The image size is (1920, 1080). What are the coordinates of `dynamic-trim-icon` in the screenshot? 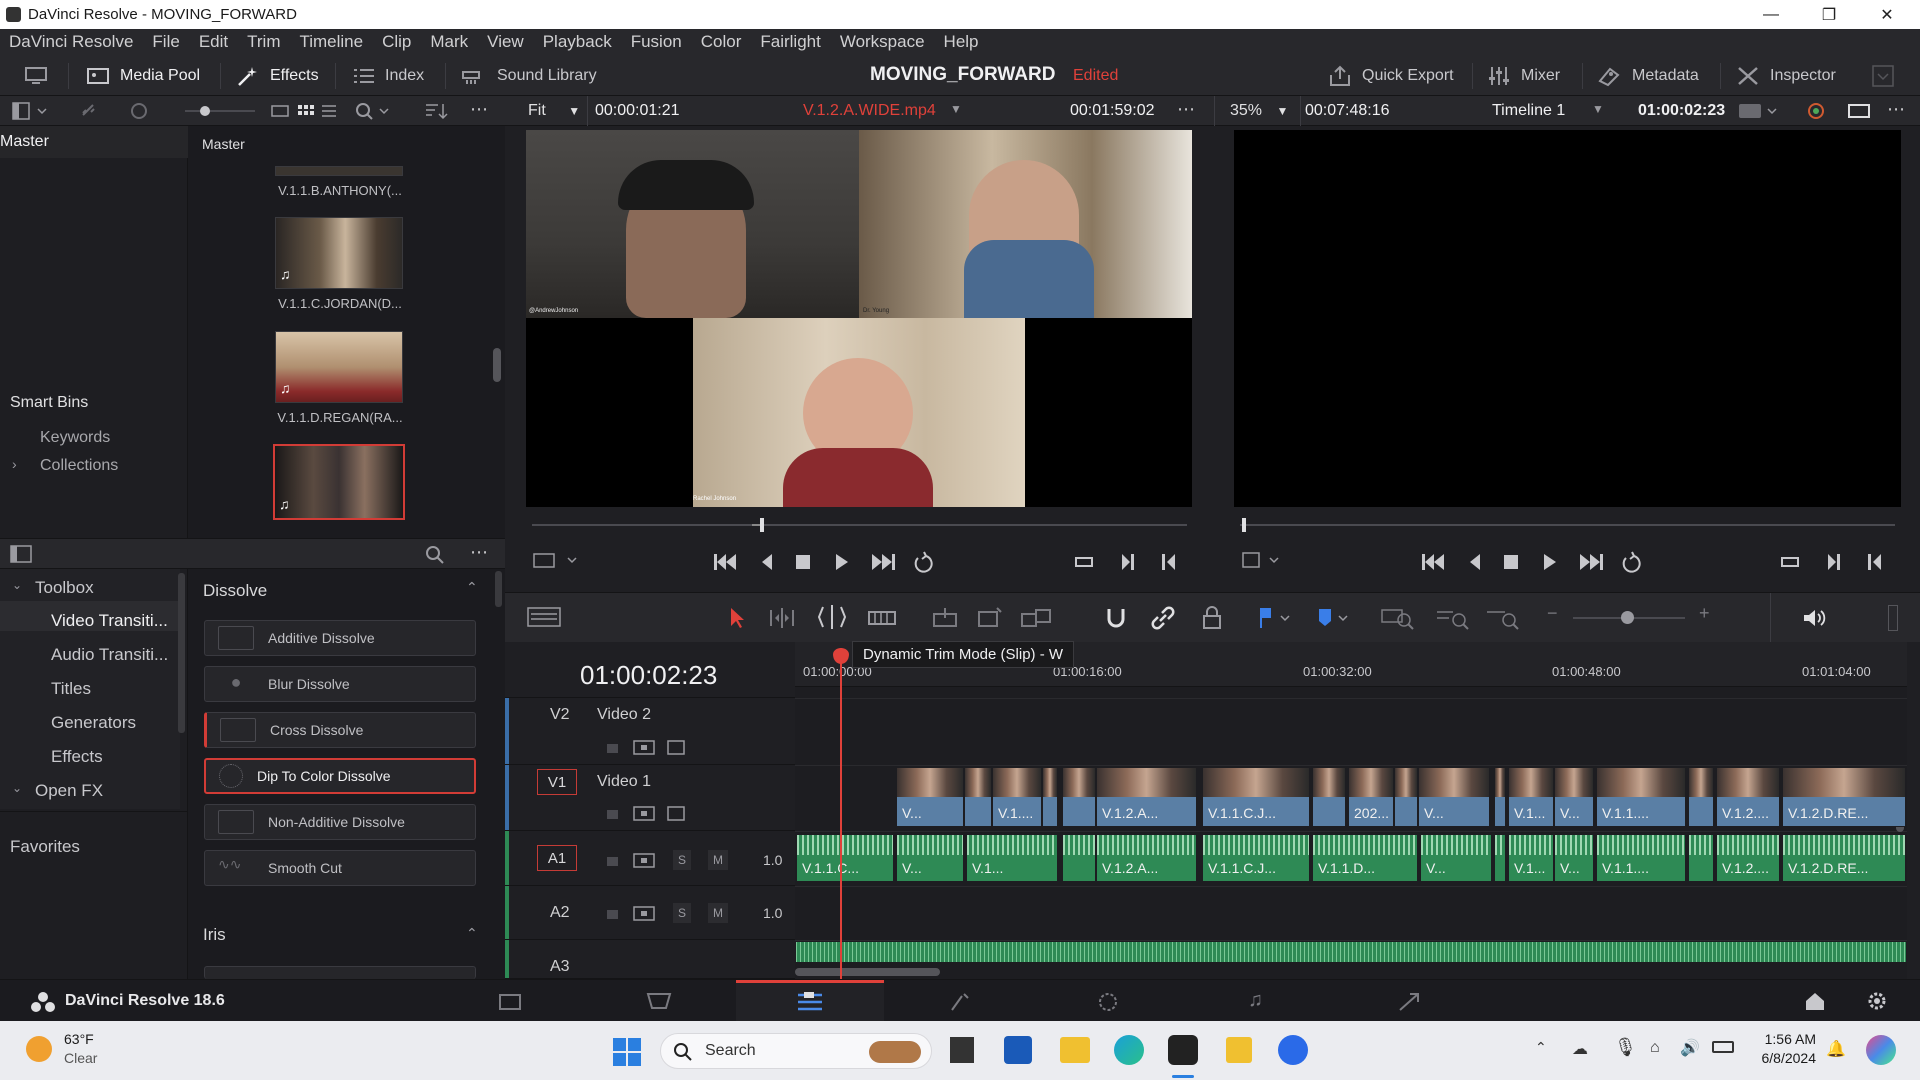 It's located at (832, 617).